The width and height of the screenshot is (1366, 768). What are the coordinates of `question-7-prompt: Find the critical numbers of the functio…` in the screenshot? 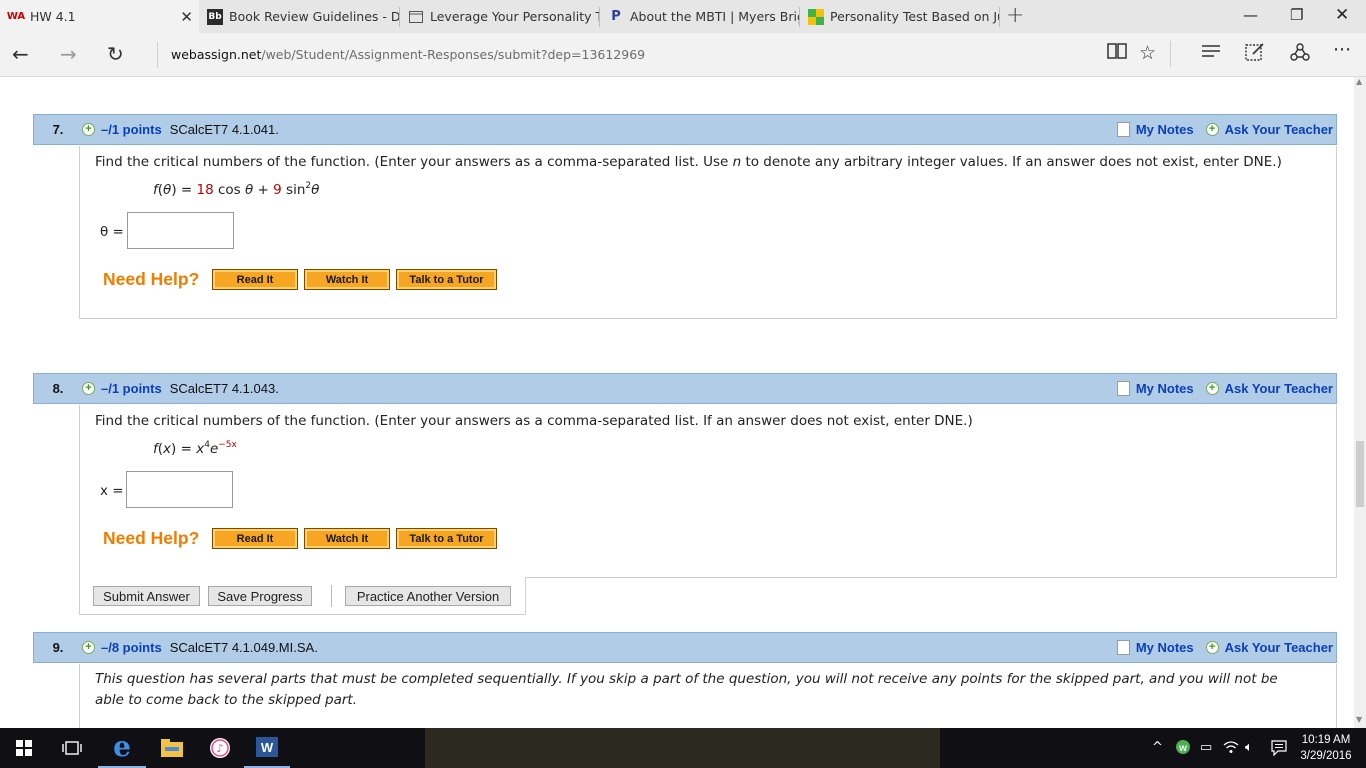 It's located at (688, 162).